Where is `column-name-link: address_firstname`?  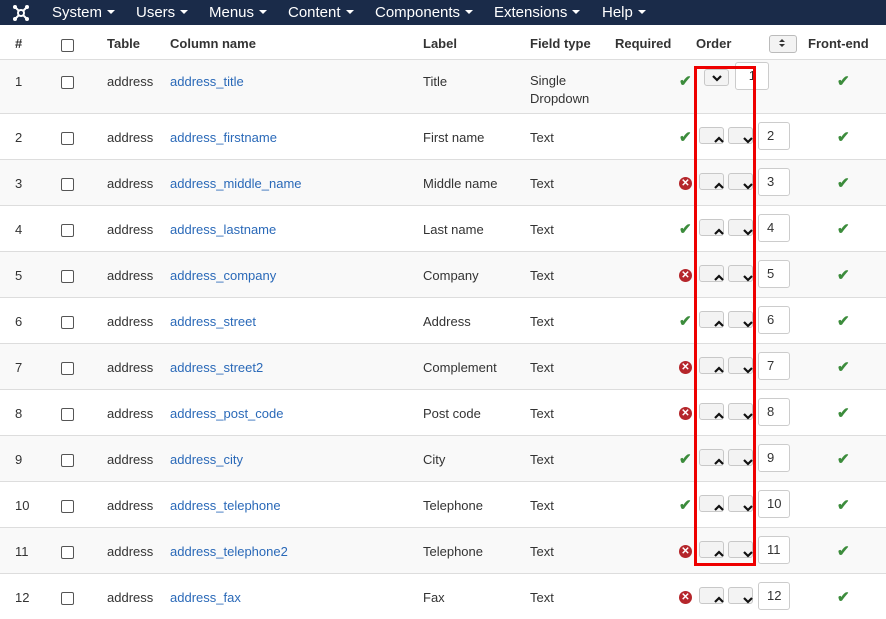 column-name-link: address_firstname is located at coordinates (223, 137).